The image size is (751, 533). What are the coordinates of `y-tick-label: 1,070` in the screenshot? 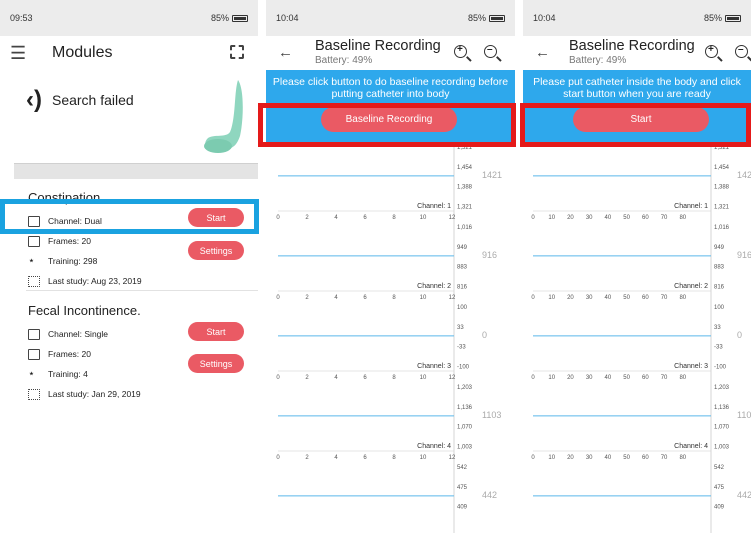 It's located at (722, 428).